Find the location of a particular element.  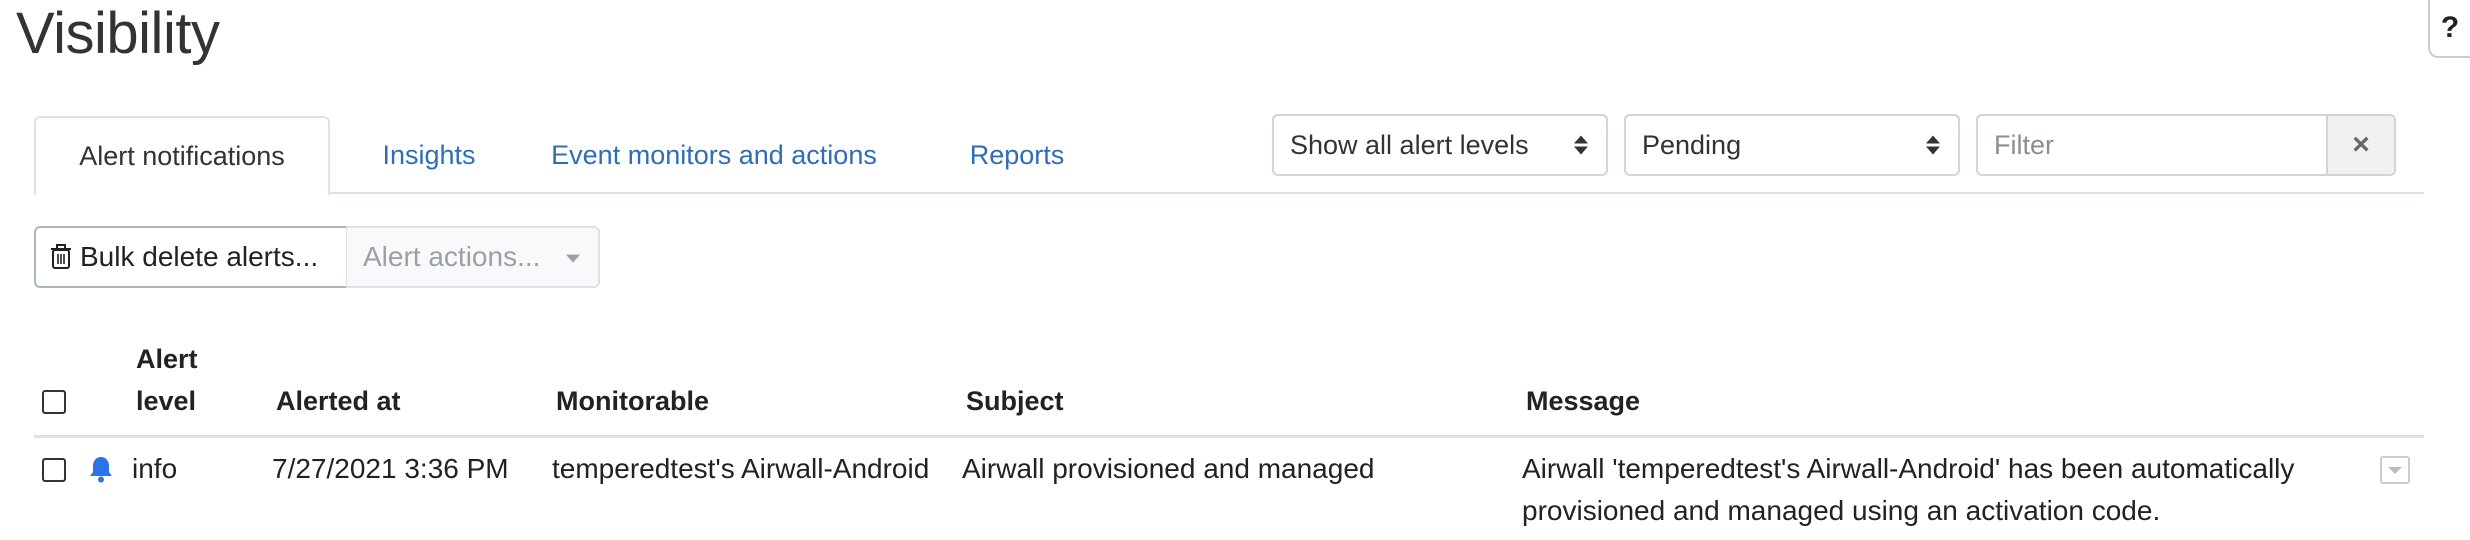

alert-level-select: Show all alert levels is located at coordinates (1440, 145).